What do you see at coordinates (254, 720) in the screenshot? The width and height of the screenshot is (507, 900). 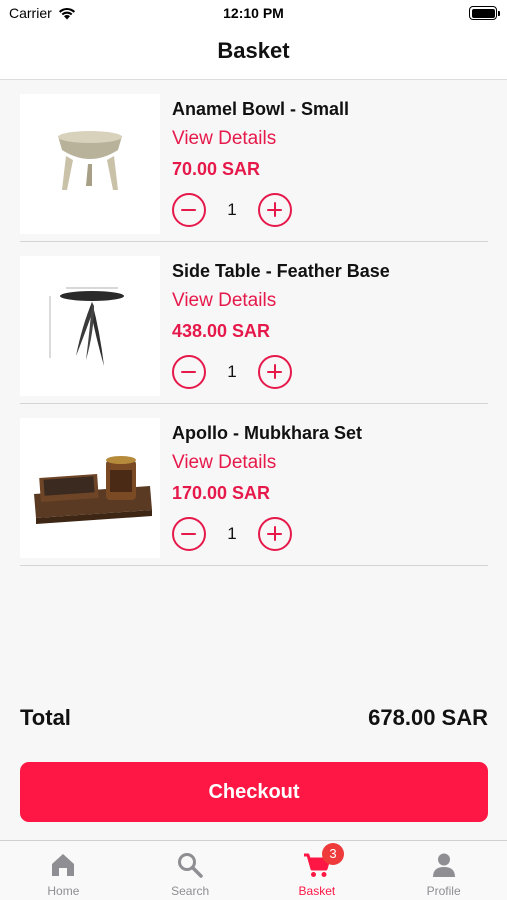 I see `total-row: Total 678.00 SAR` at bounding box center [254, 720].